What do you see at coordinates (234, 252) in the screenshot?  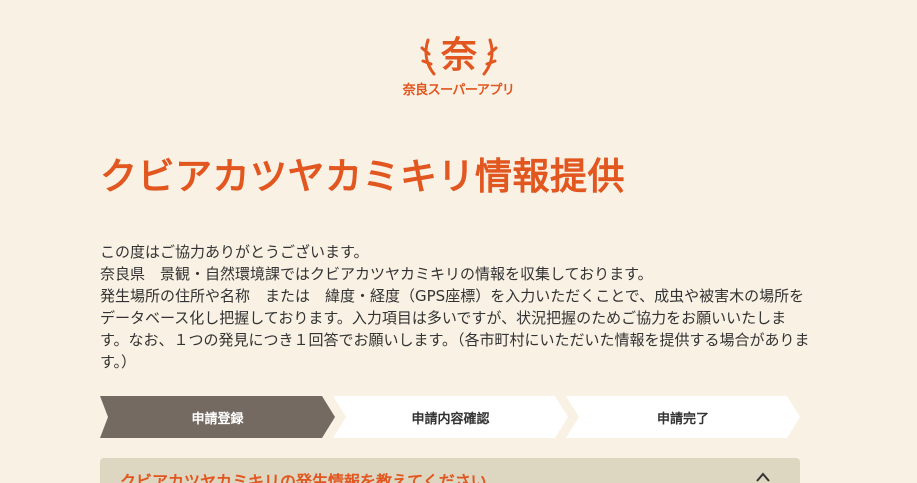 I see `intro-line: この度はご協力ありがとうございます。` at bounding box center [234, 252].